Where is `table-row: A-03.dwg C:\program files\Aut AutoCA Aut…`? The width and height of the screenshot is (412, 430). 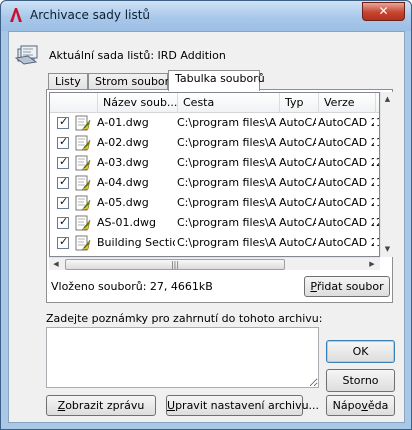 table-row: A-03.dwg C:\program files\Aut AutoCA Aut… is located at coordinates (214, 163).